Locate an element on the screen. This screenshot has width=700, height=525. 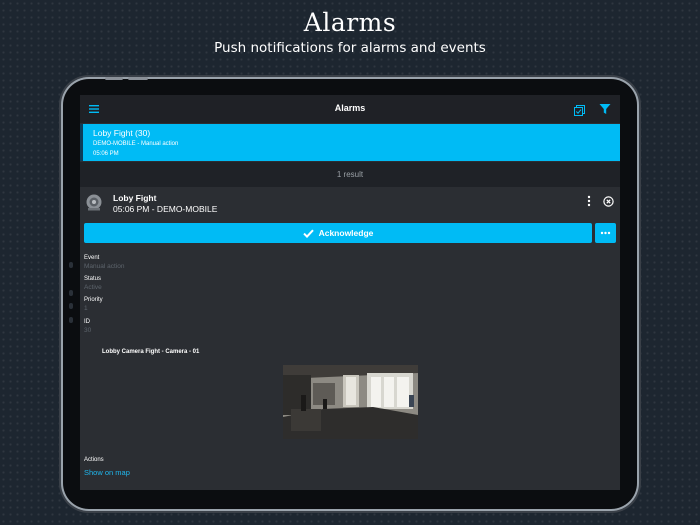
close-circle-icon is located at coordinates (608, 200).